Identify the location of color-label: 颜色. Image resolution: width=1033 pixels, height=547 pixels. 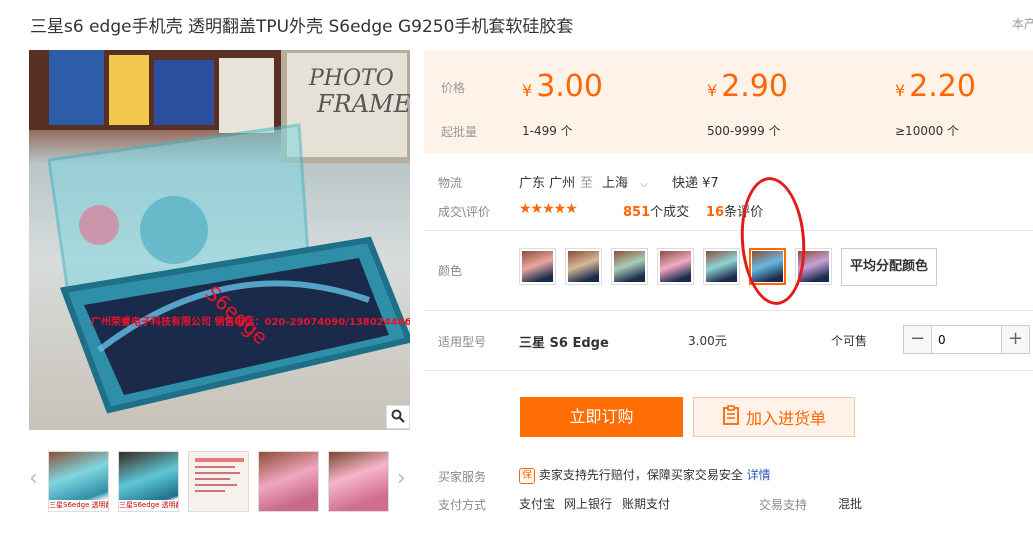
(450, 271).